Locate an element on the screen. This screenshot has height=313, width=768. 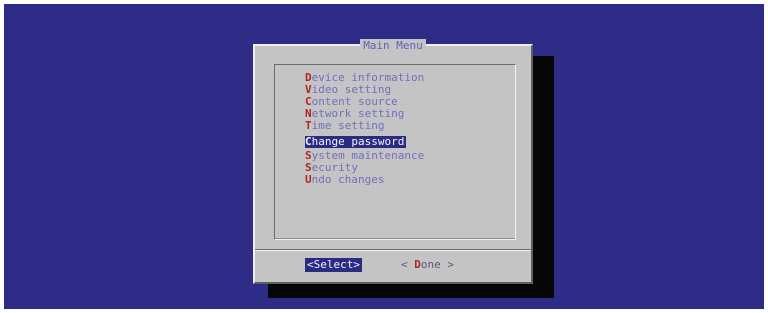
dialog-title-text: Main Menu is located at coordinates (393, 45).